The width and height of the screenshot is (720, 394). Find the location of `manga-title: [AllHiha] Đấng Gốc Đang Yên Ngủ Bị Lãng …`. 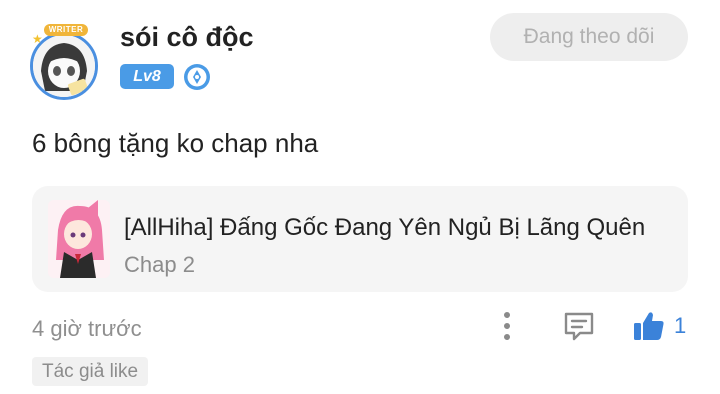

manga-title: [AllHiha] Đấng Gốc Đang Yên Ngủ Bị Lãng … is located at coordinates (385, 227).